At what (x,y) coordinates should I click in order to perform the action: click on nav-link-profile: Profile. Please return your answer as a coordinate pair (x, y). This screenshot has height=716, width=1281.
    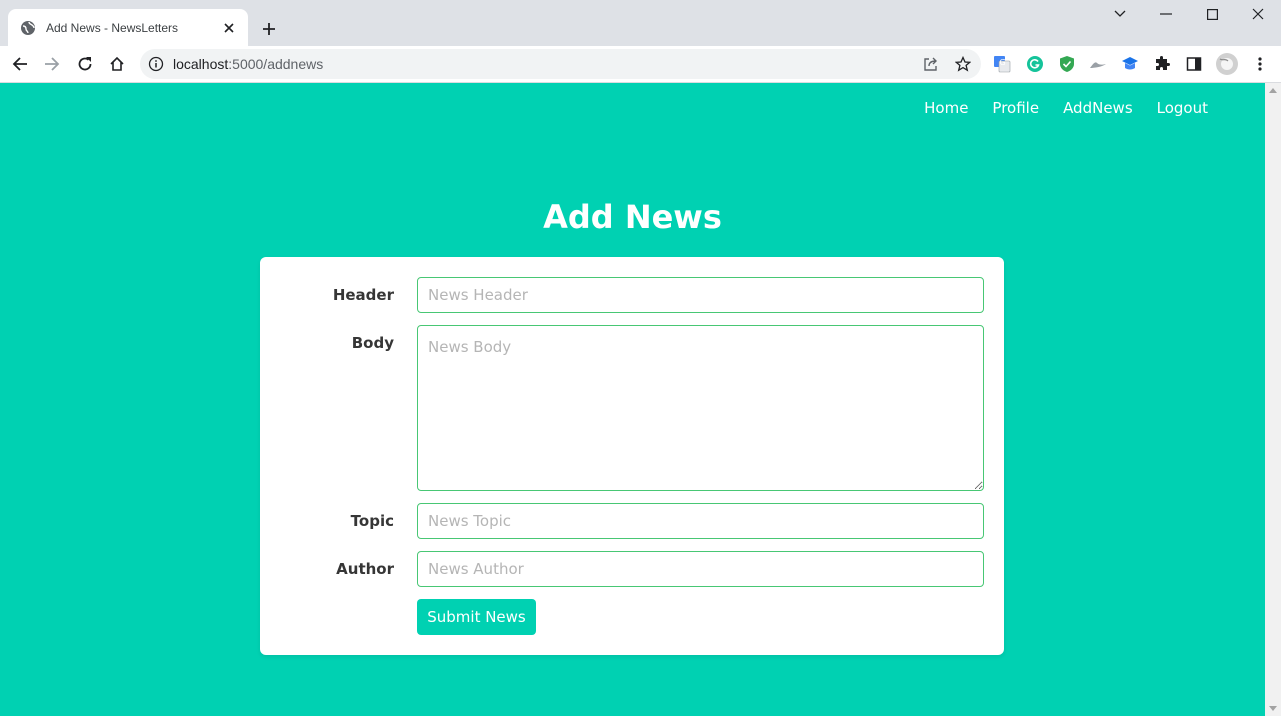
    Looking at the image, I should click on (1015, 108).